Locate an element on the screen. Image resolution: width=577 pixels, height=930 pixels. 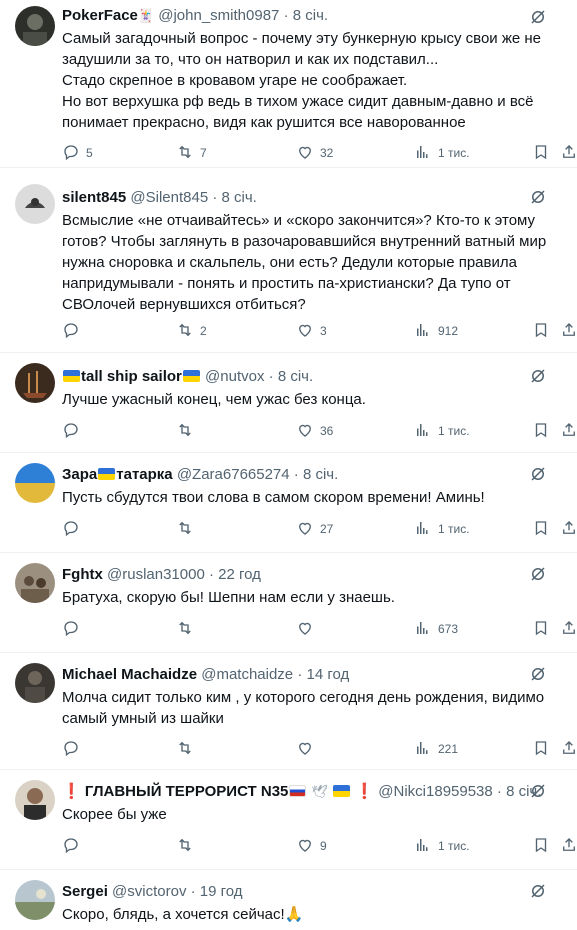
author-name: Fghtx is located at coordinates (82, 574).